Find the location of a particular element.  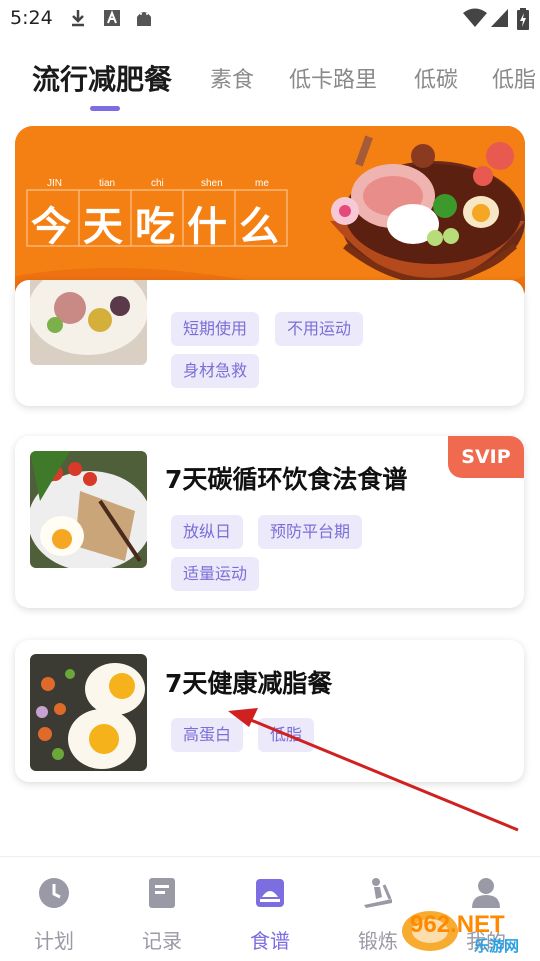

clock-icon is located at coordinates (54, 893).